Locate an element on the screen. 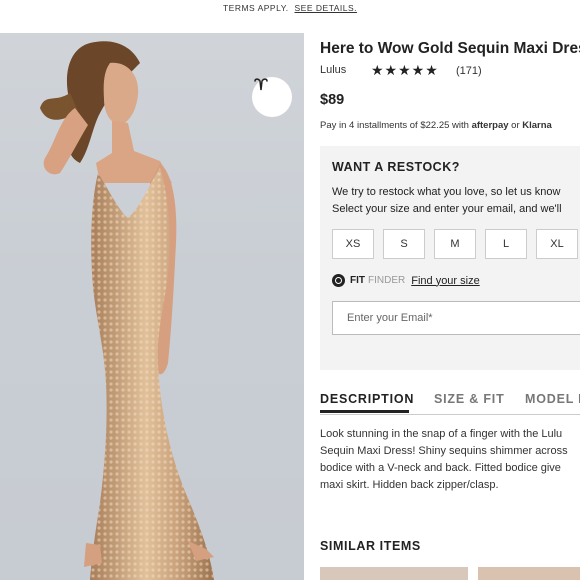 This screenshot has height=580, width=580. product-title: Here to Wow Gold Sequin Maxi Dress is located at coordinates (450, 48).